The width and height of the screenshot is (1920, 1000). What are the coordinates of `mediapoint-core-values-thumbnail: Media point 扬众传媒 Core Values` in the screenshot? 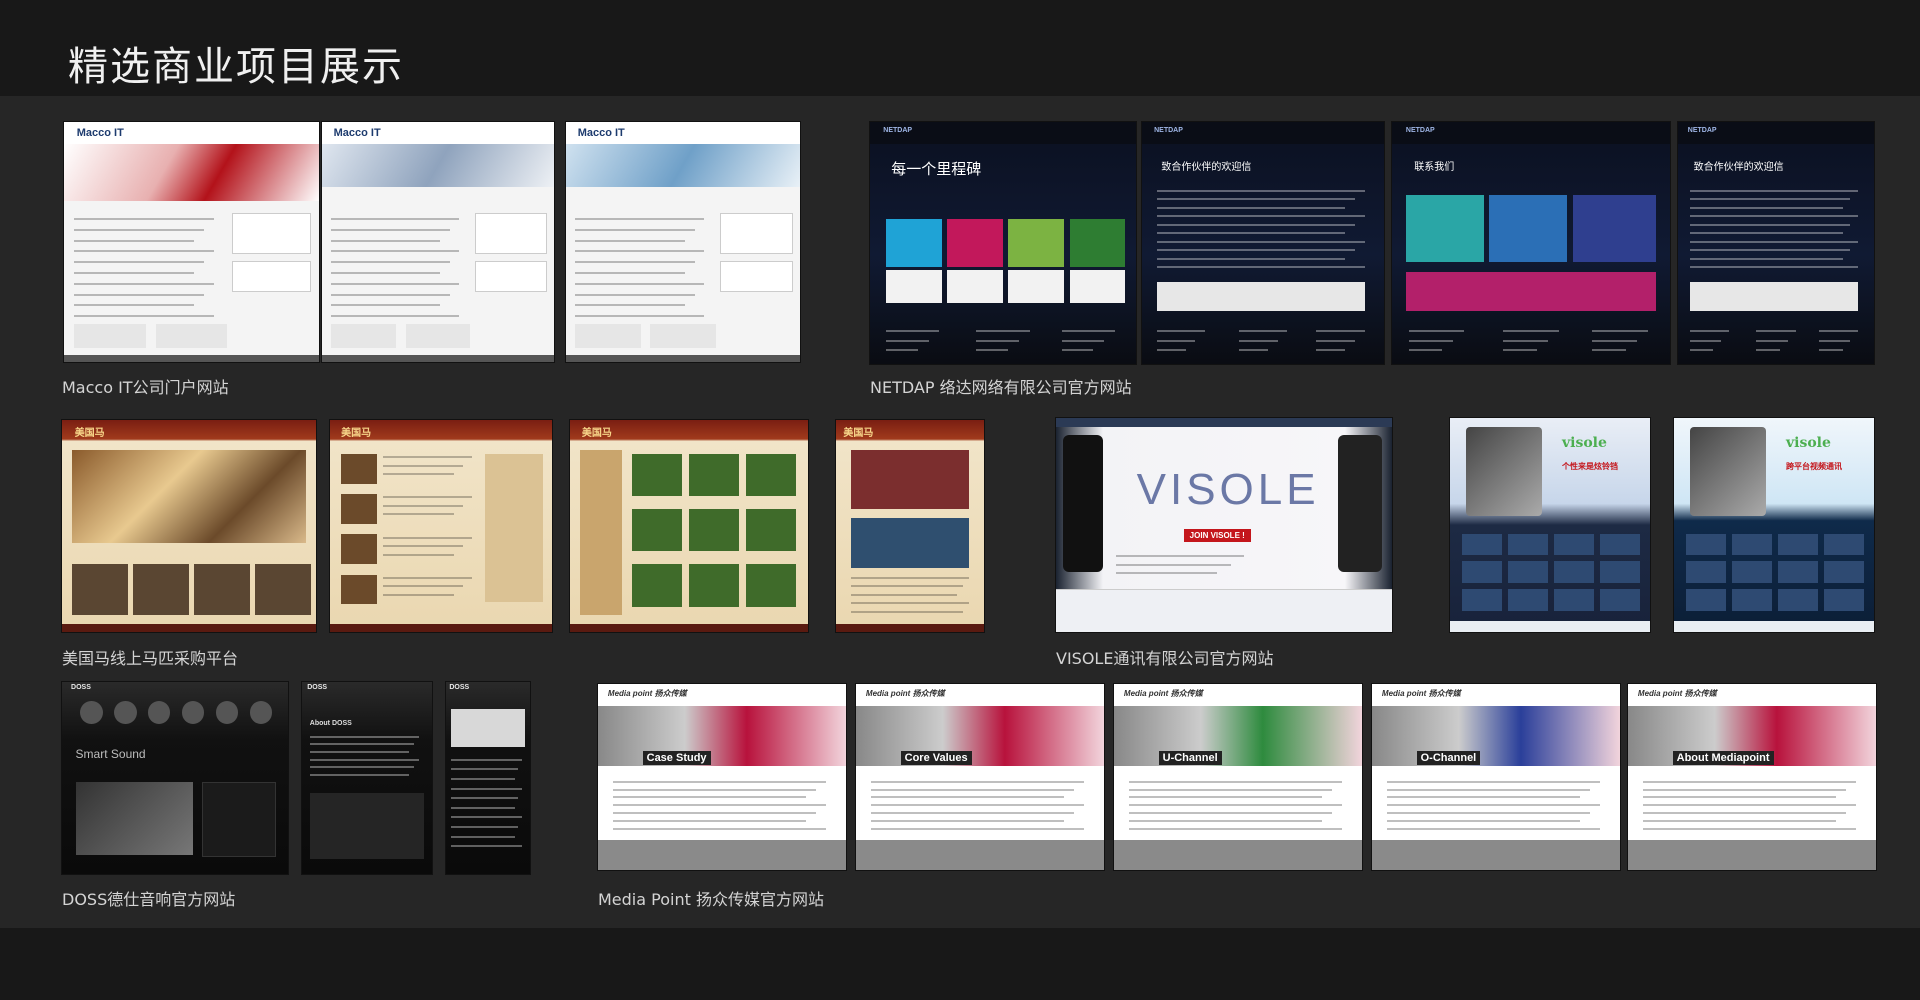 It's located at (980, 777).